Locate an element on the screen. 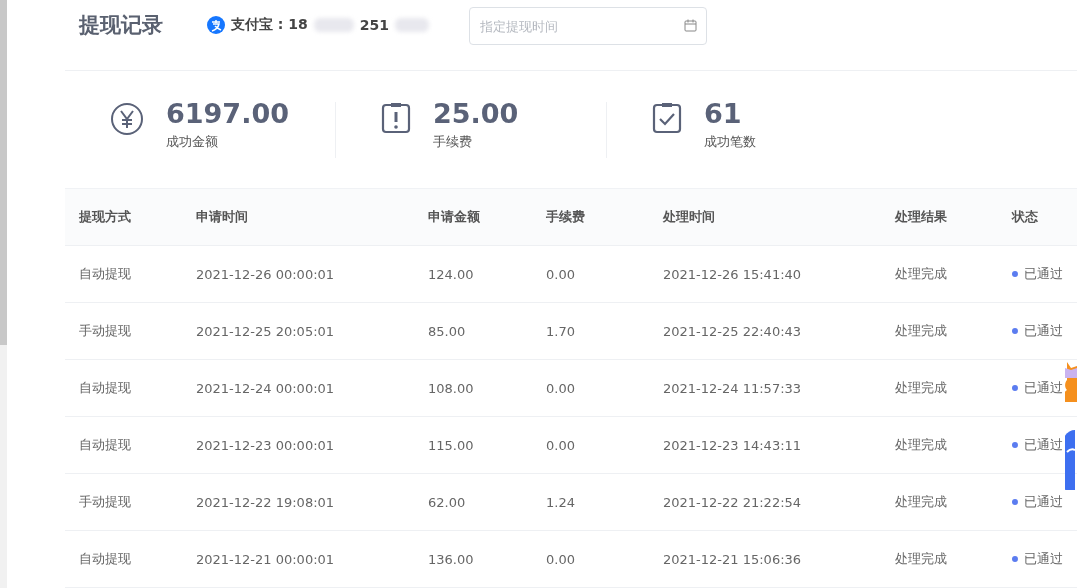  table-cell-text: 124.00 is located at coordinates (451, 274).